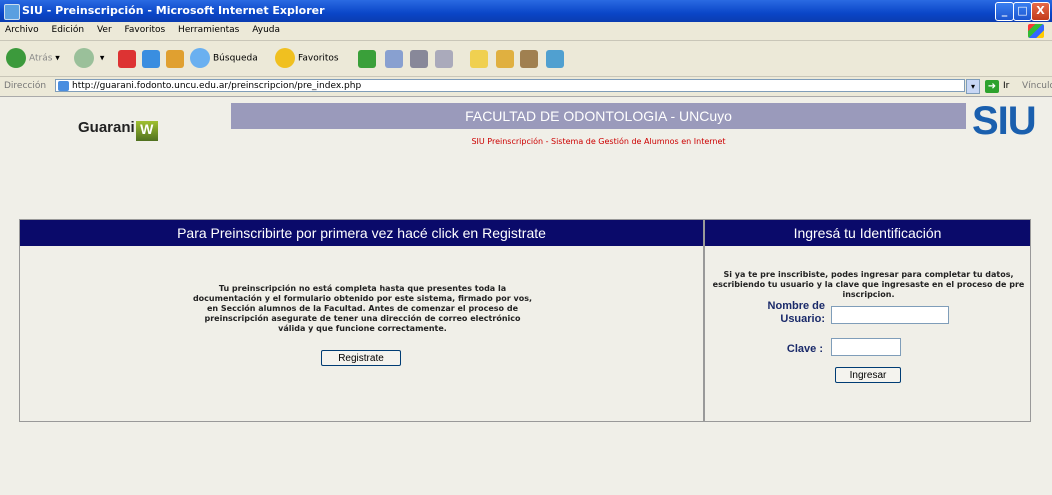 The height and width of the screenshot is (495, 1052). I want to click on star-icon, so click(285, 58).